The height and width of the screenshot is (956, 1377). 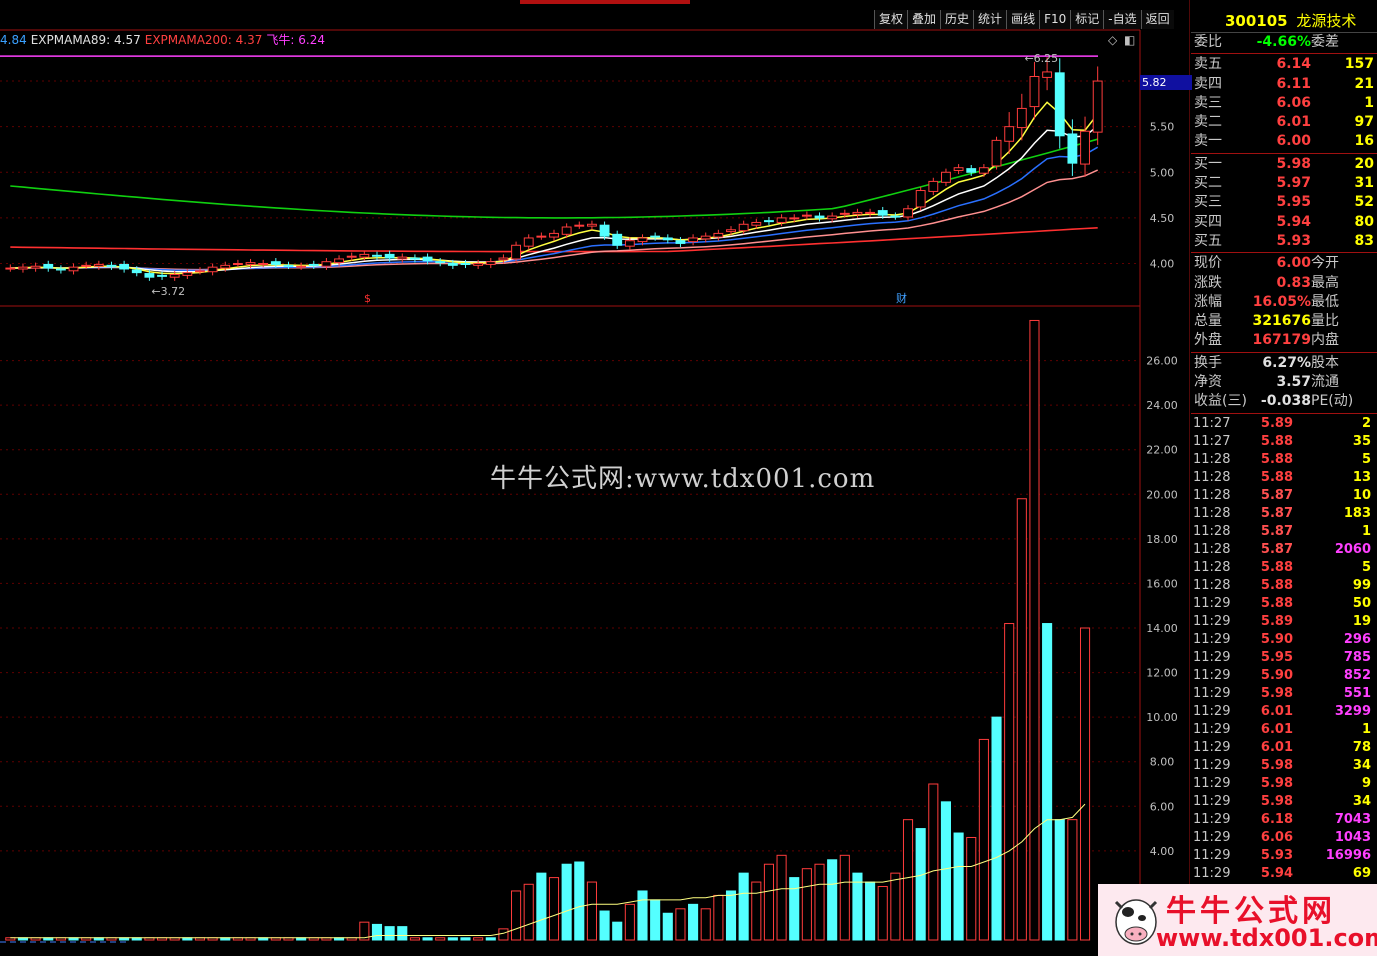 I want to click on tick-row-21: 11:29 5.98 34, so click(x=1284, y=802).